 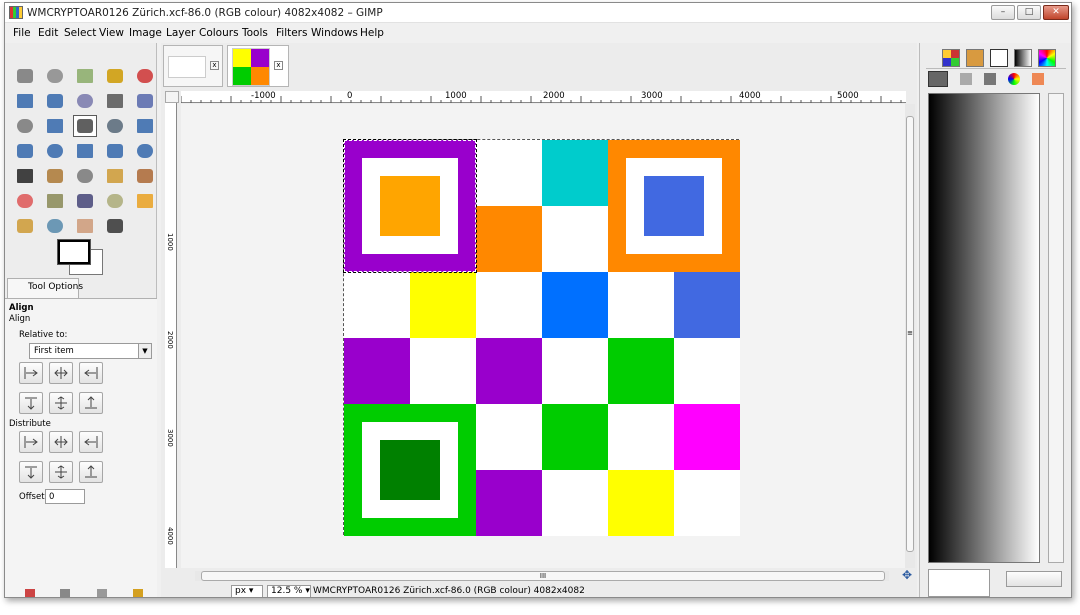 I want to click on minimize-button: –, so click(x=1003, y=12).